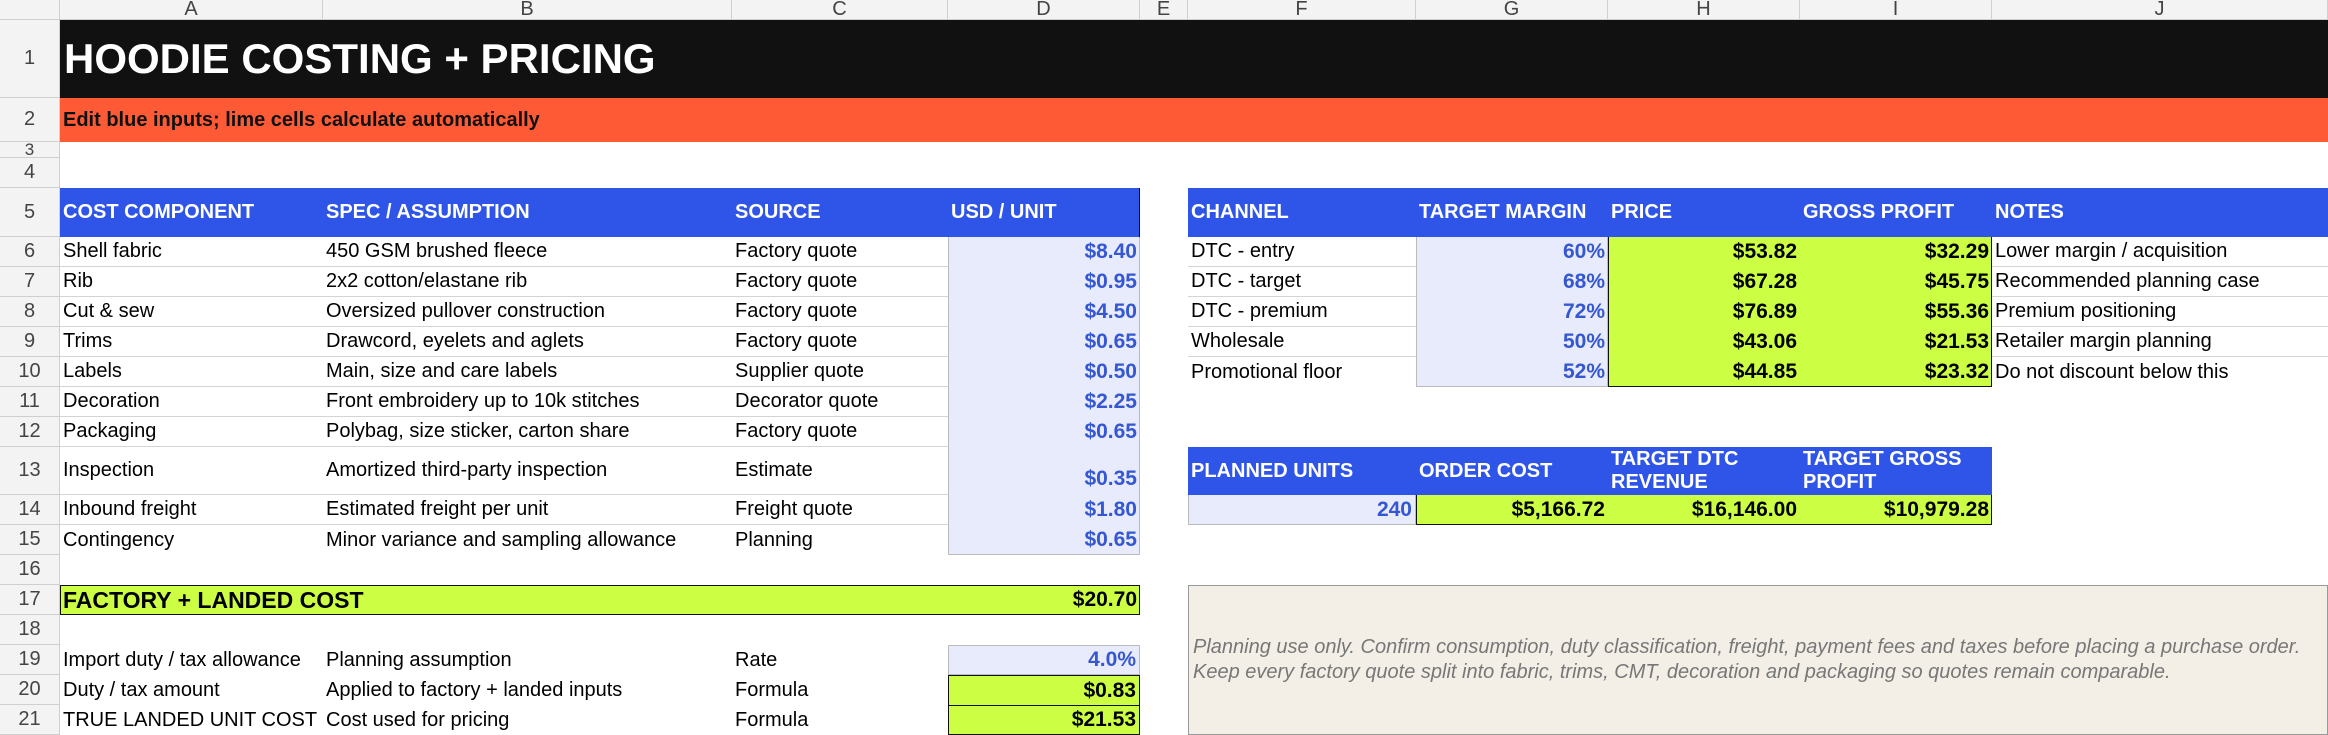  I want to click on row-header: 14, so click(30, 510).